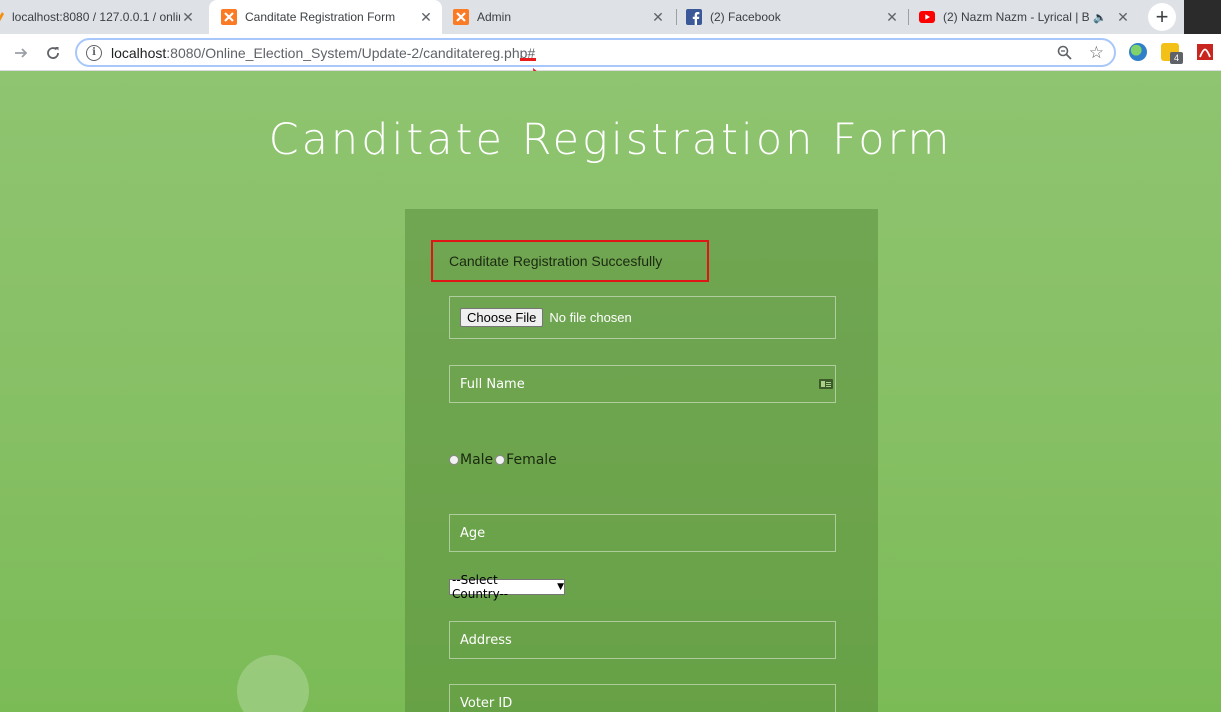  Describe the element at coordinates (500, 460) in the screenshot. I see `female-radio` at that location.